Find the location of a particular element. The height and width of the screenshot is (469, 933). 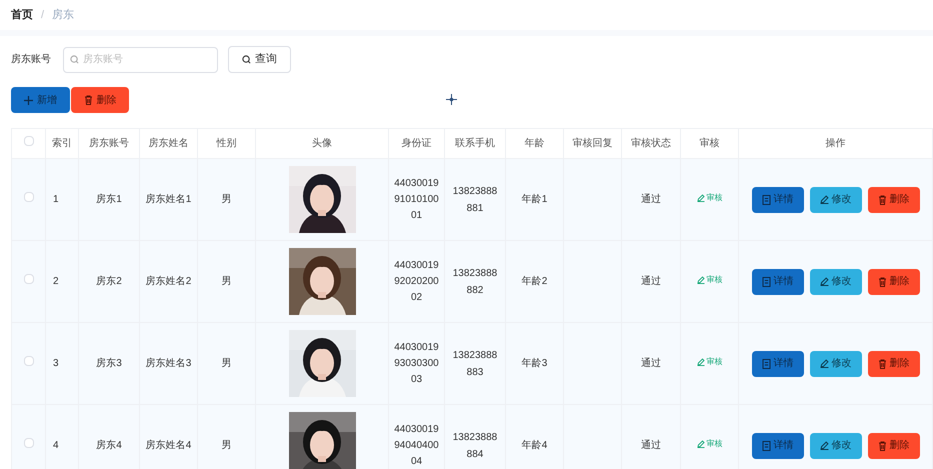

column-header: 审核回复 is located at coordinates (592, 143).